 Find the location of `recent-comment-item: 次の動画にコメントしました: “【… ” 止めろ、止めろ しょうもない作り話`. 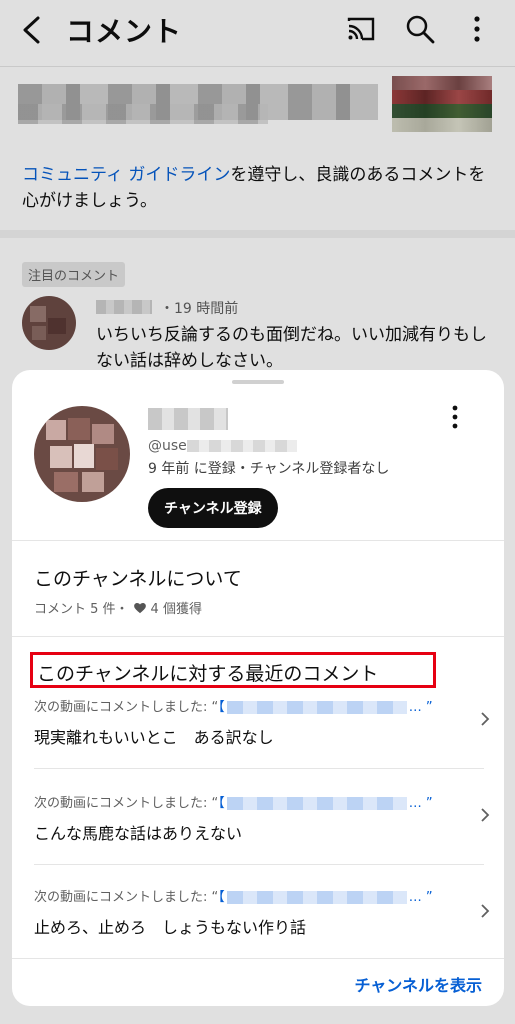

recent-comment-item: 次の動画にコメントしました: “【… ” 止めろ、止めろ しょうもない作り話 is located at coordinates (258, 921).